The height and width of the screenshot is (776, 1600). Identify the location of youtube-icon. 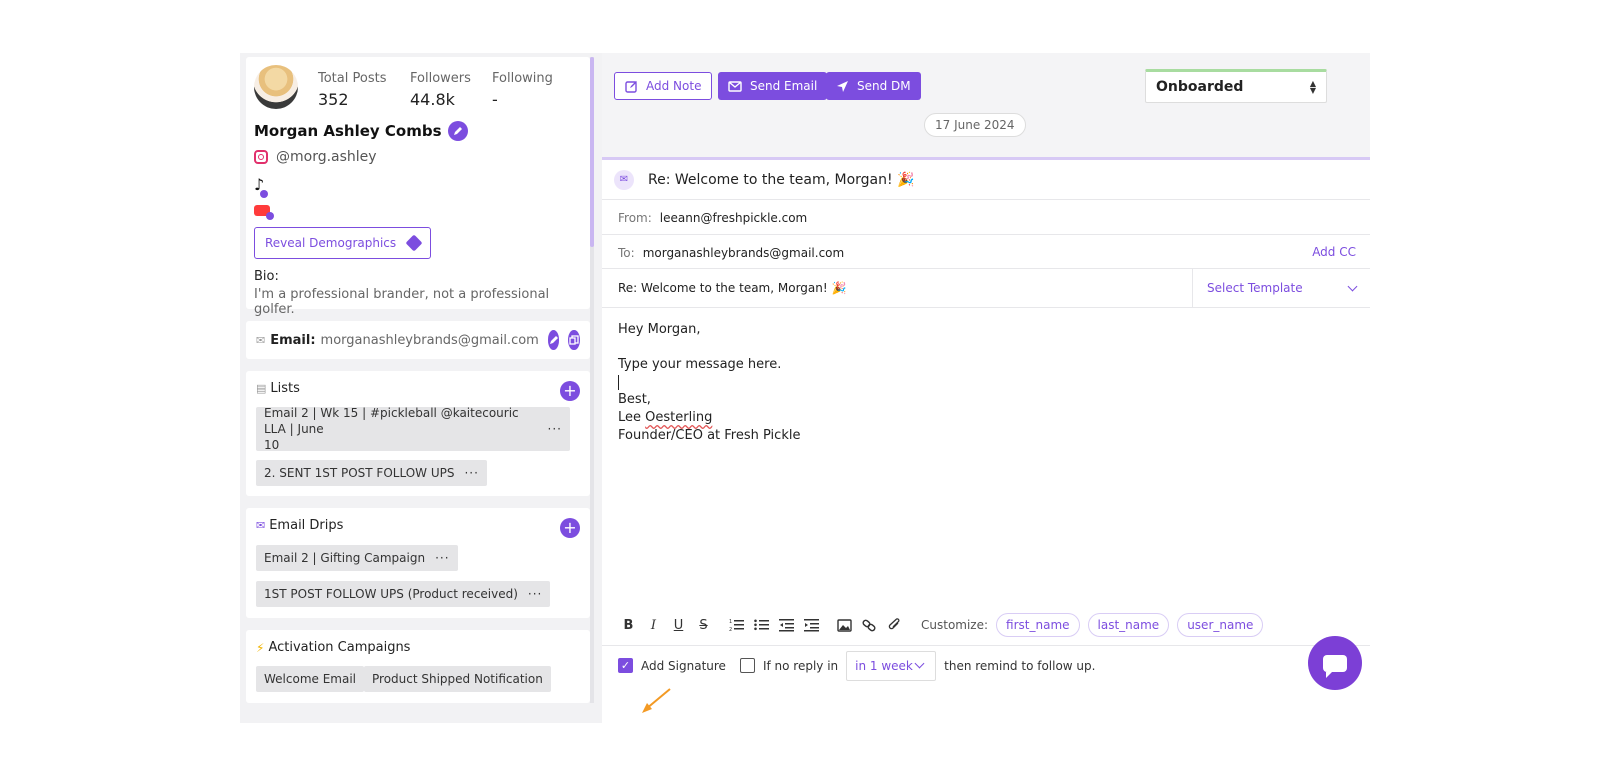
(264, 212).